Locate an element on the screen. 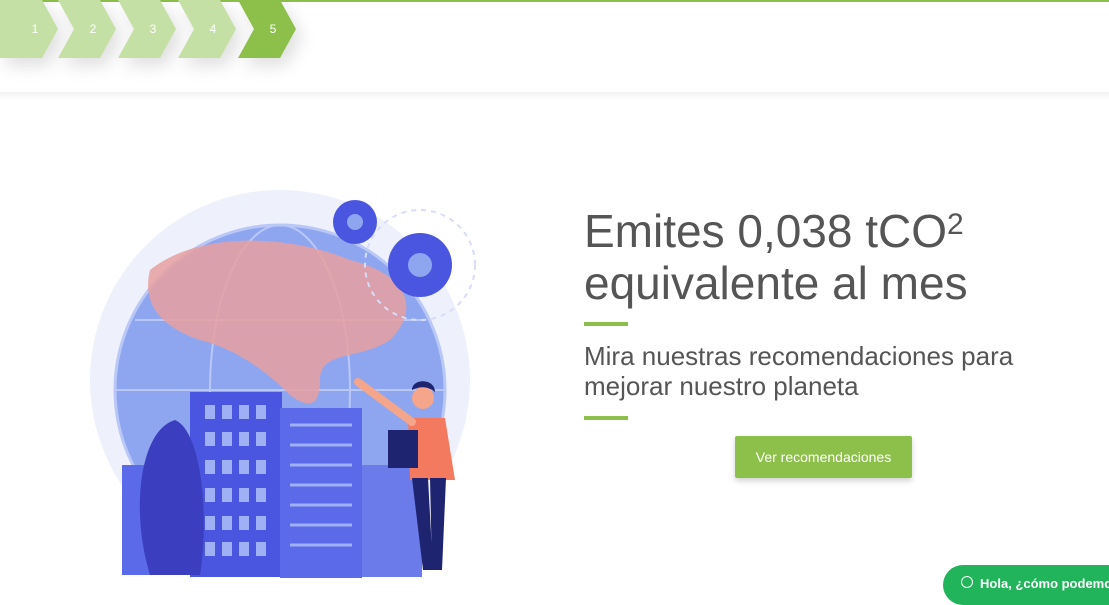 This screenshot has width=1109, height=605. step-3-chevron is located at coordinates (147, 29).